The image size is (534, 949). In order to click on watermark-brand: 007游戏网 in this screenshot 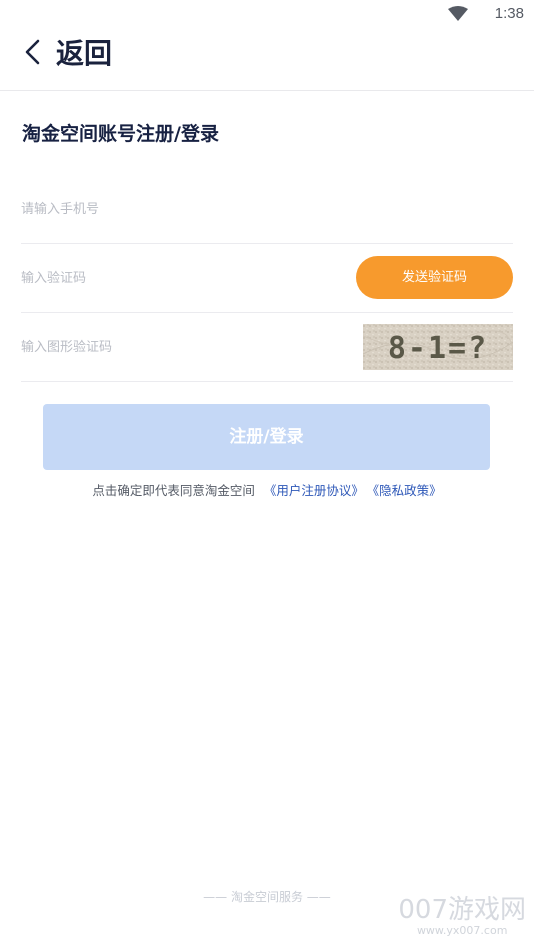, I will do `click(462, 910)`.